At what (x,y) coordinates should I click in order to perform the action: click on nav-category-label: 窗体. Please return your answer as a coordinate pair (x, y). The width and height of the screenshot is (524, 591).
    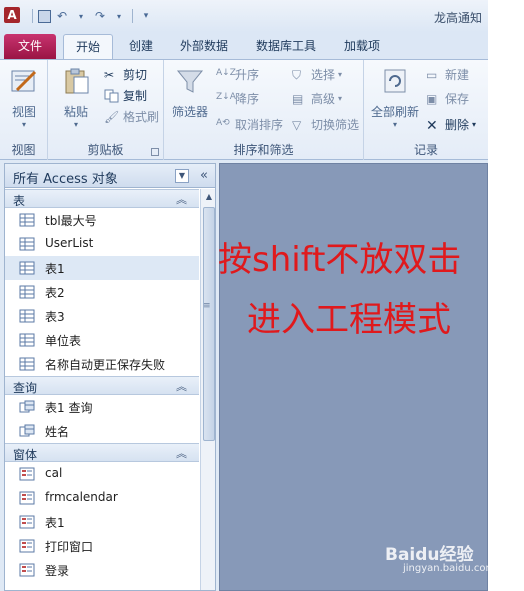
    Looking at the image, I should click on (25, 455).